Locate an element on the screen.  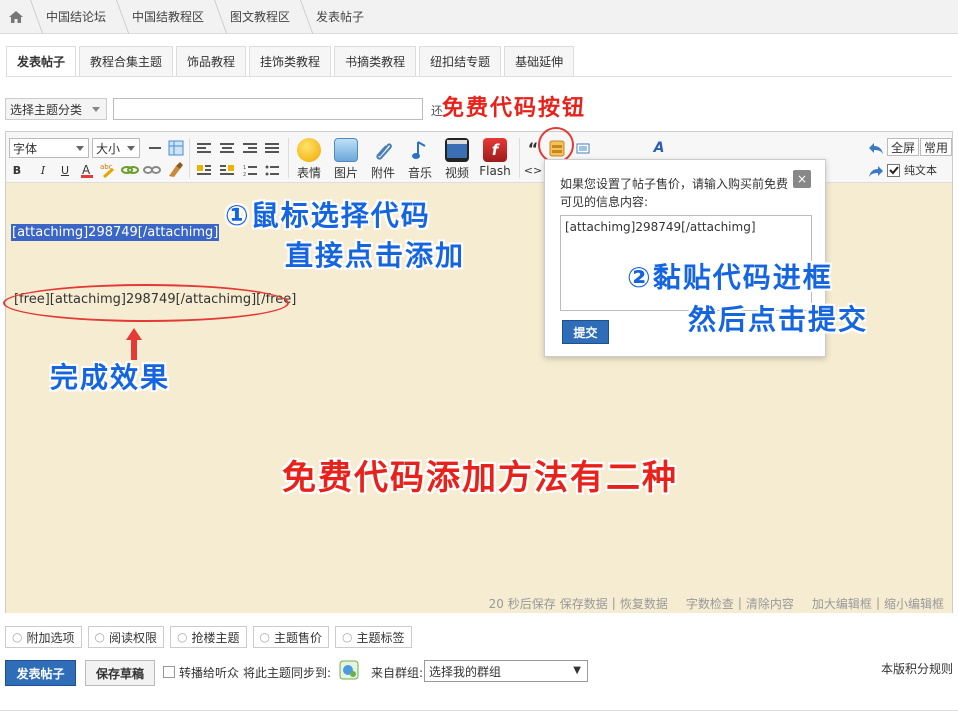
music-button: 音乐 is located at coordinates (420, 159).